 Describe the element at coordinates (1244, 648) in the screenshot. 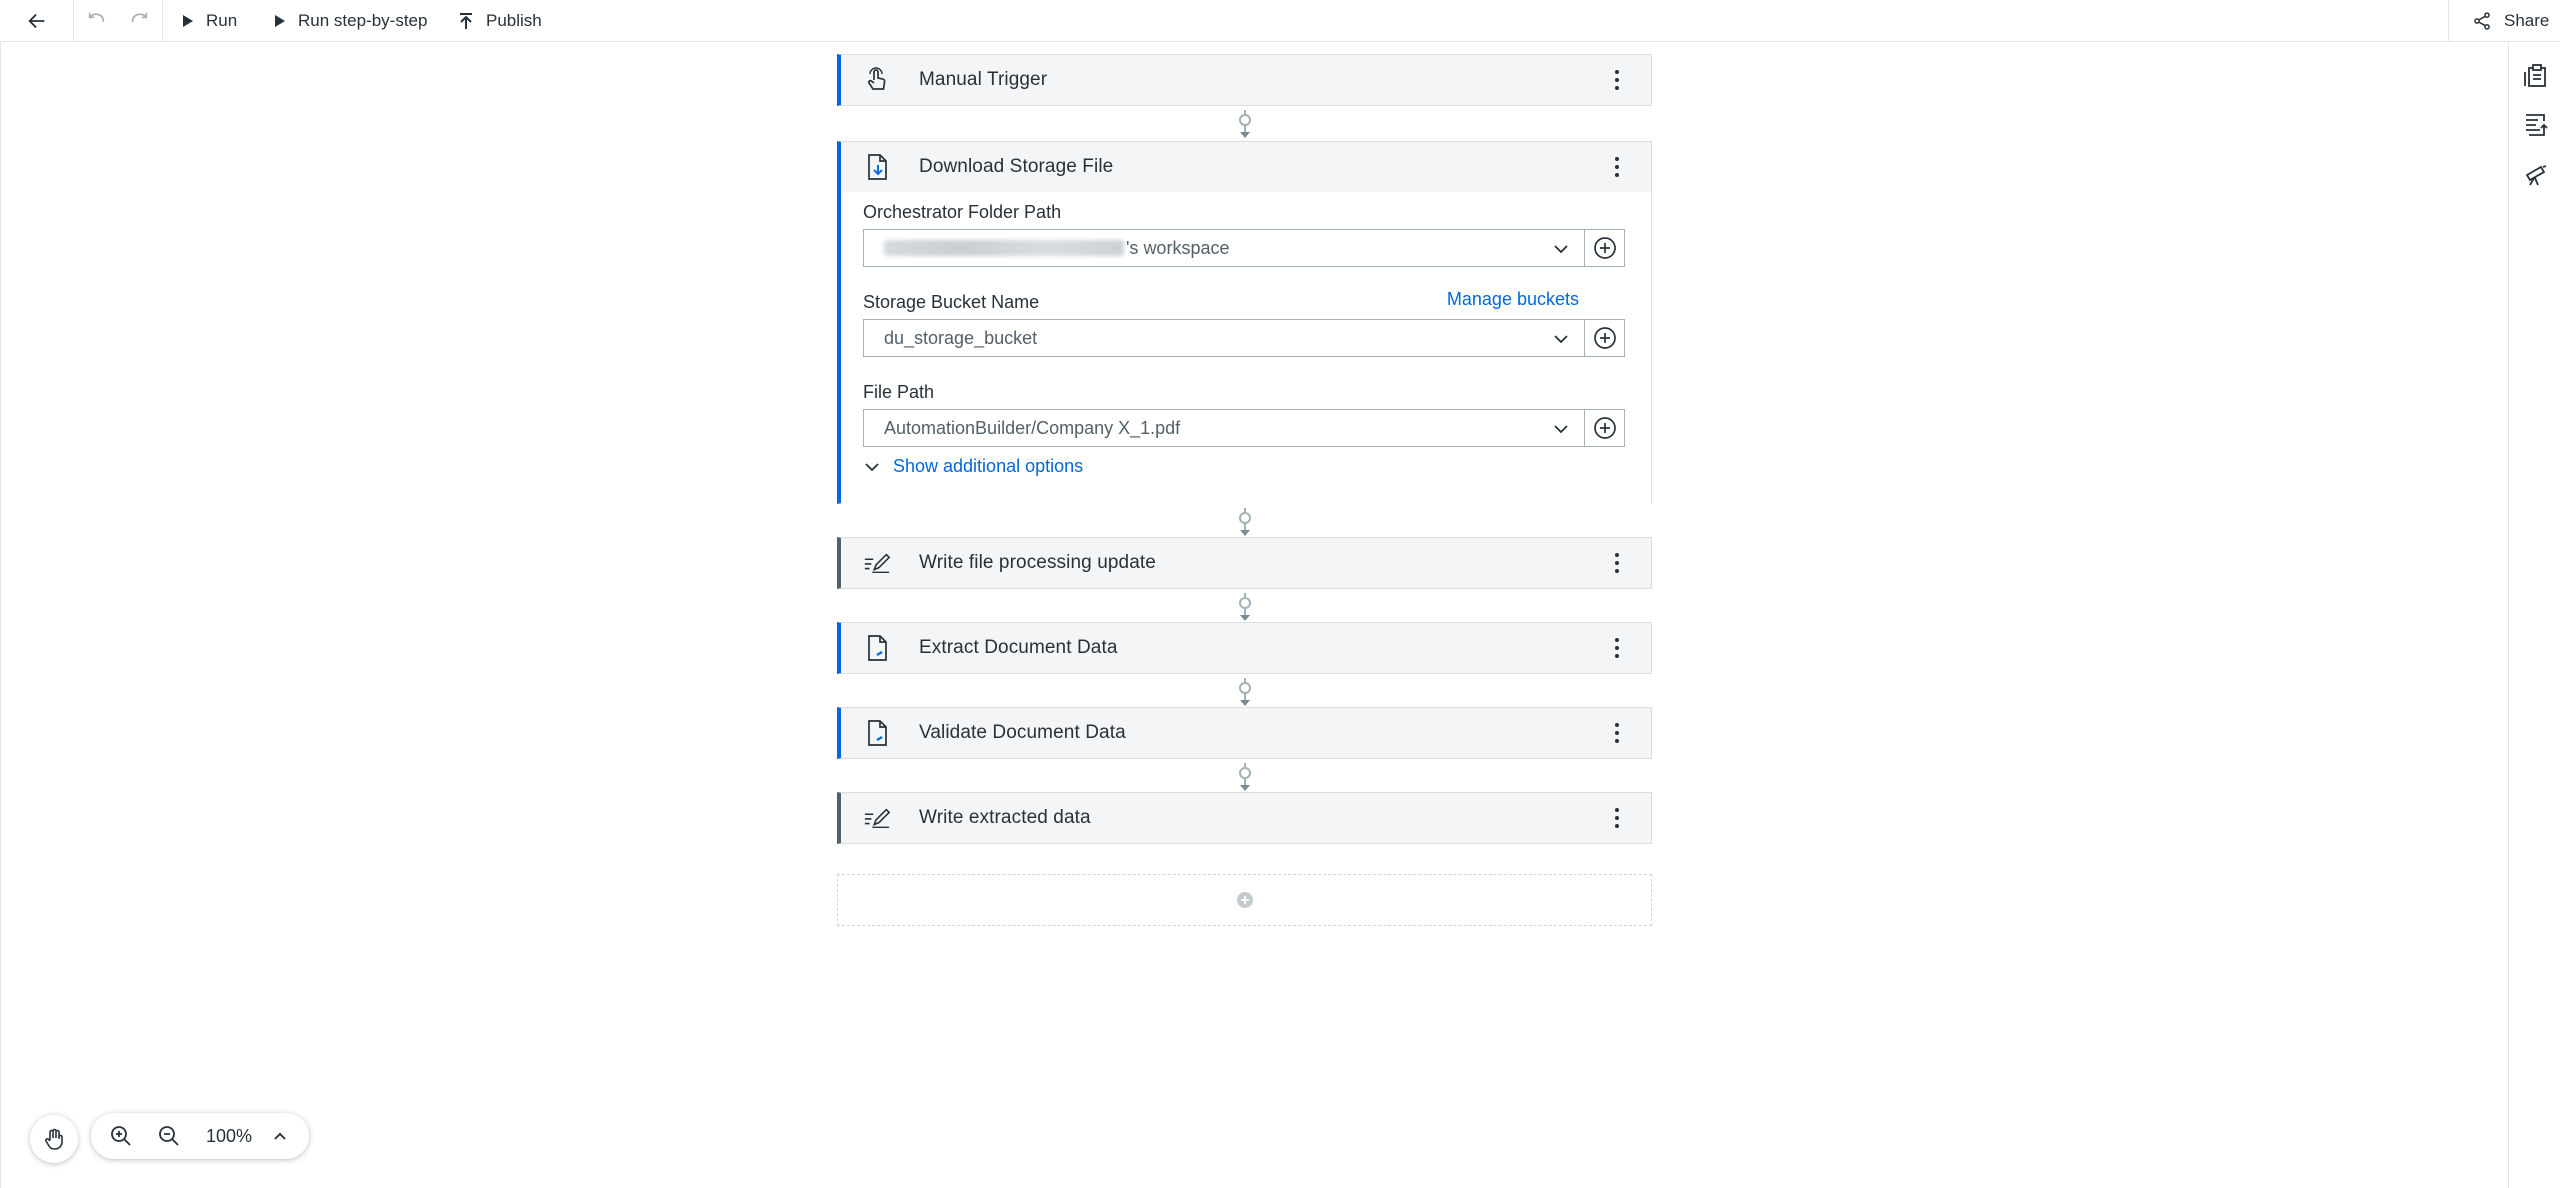

I see `step-extract-document-data: Extract Document Data` at that location.